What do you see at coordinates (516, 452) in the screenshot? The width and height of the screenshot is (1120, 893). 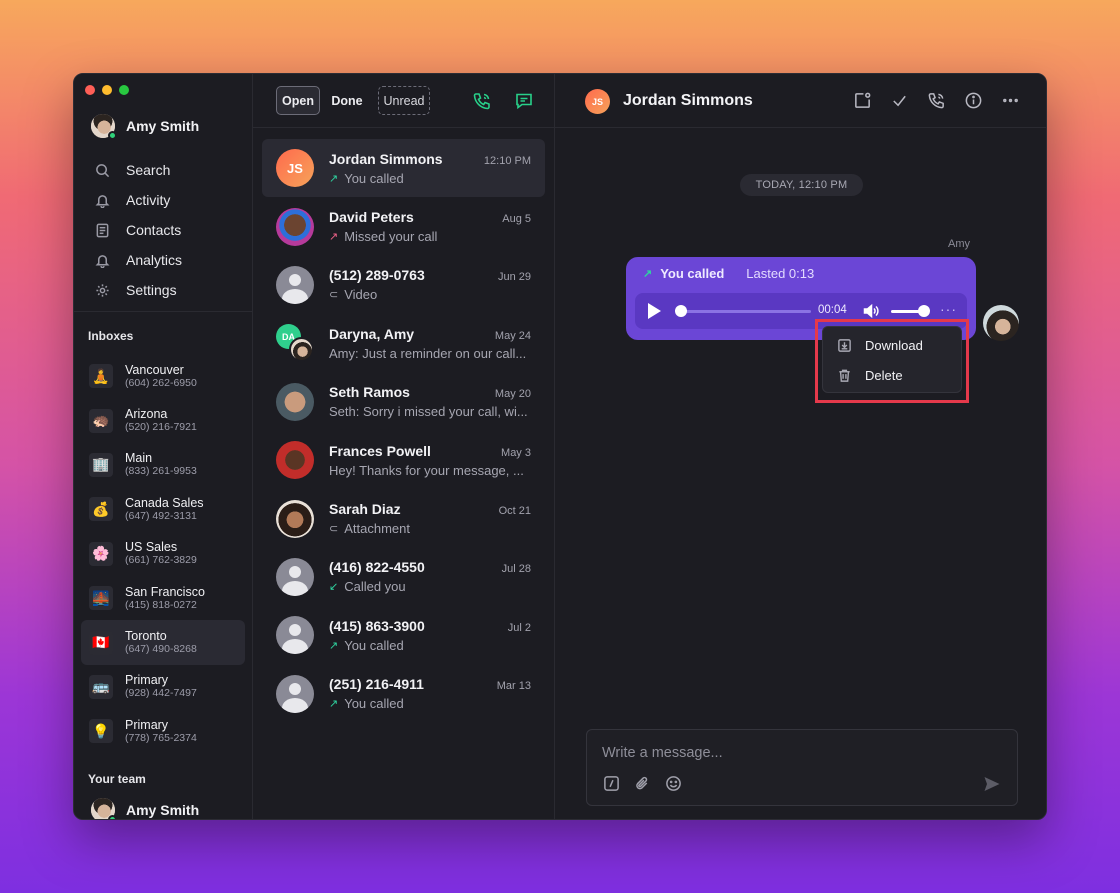 I see `conversation-time: May 3` at bounding box center [516, 452].